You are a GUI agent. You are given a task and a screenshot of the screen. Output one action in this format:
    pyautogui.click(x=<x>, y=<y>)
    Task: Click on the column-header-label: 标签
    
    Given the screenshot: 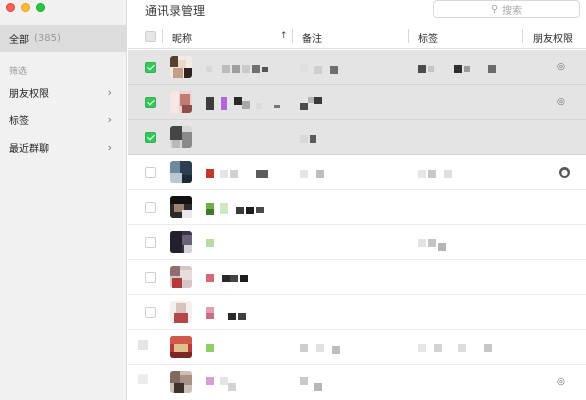 What is the action you would take?
    pyautogui.click(x=428, y=39)
    